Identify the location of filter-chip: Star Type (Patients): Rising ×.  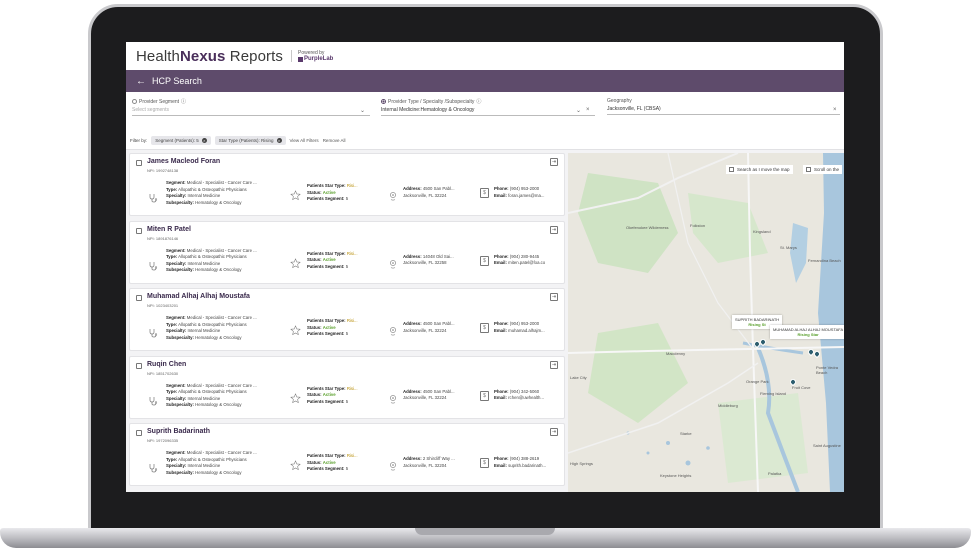
(250, 140).